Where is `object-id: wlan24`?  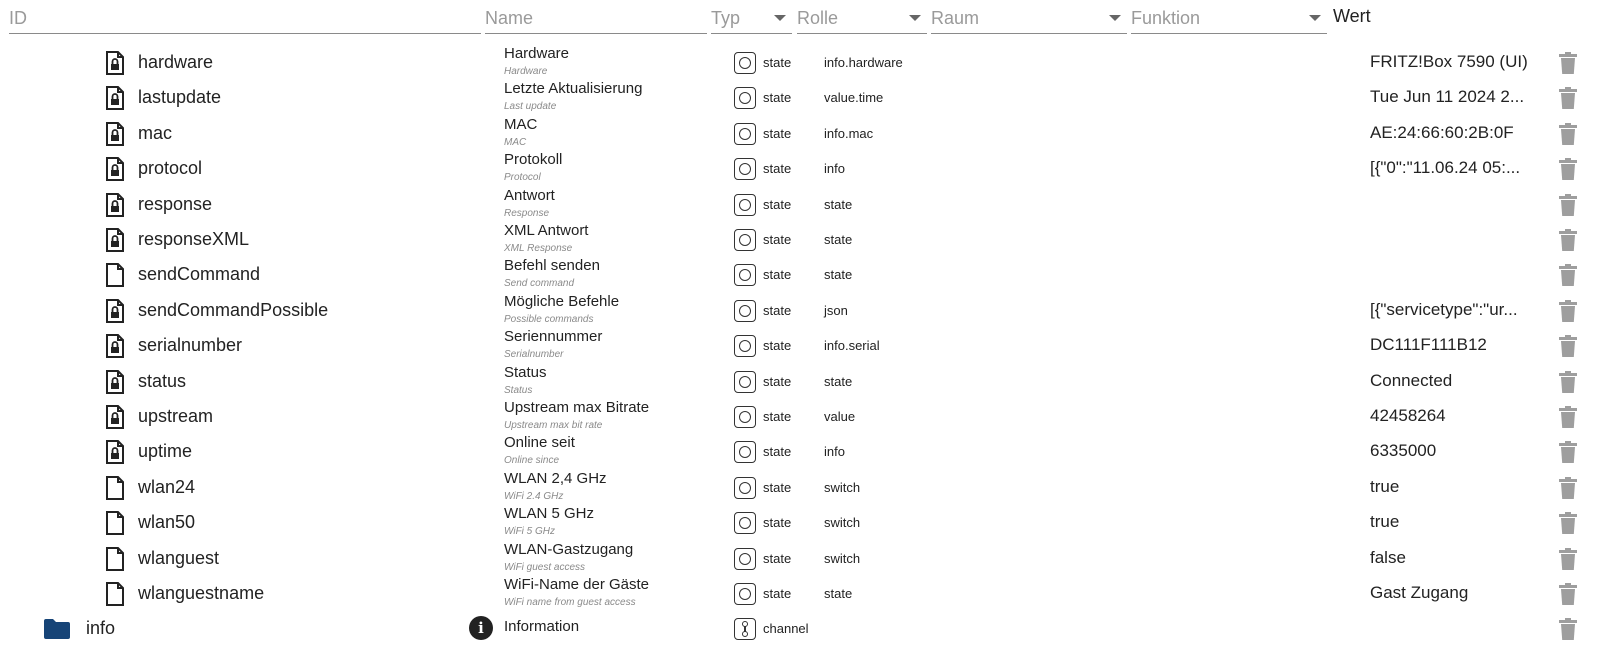
object-id: wlan24 is located at coordinates (166, 487).